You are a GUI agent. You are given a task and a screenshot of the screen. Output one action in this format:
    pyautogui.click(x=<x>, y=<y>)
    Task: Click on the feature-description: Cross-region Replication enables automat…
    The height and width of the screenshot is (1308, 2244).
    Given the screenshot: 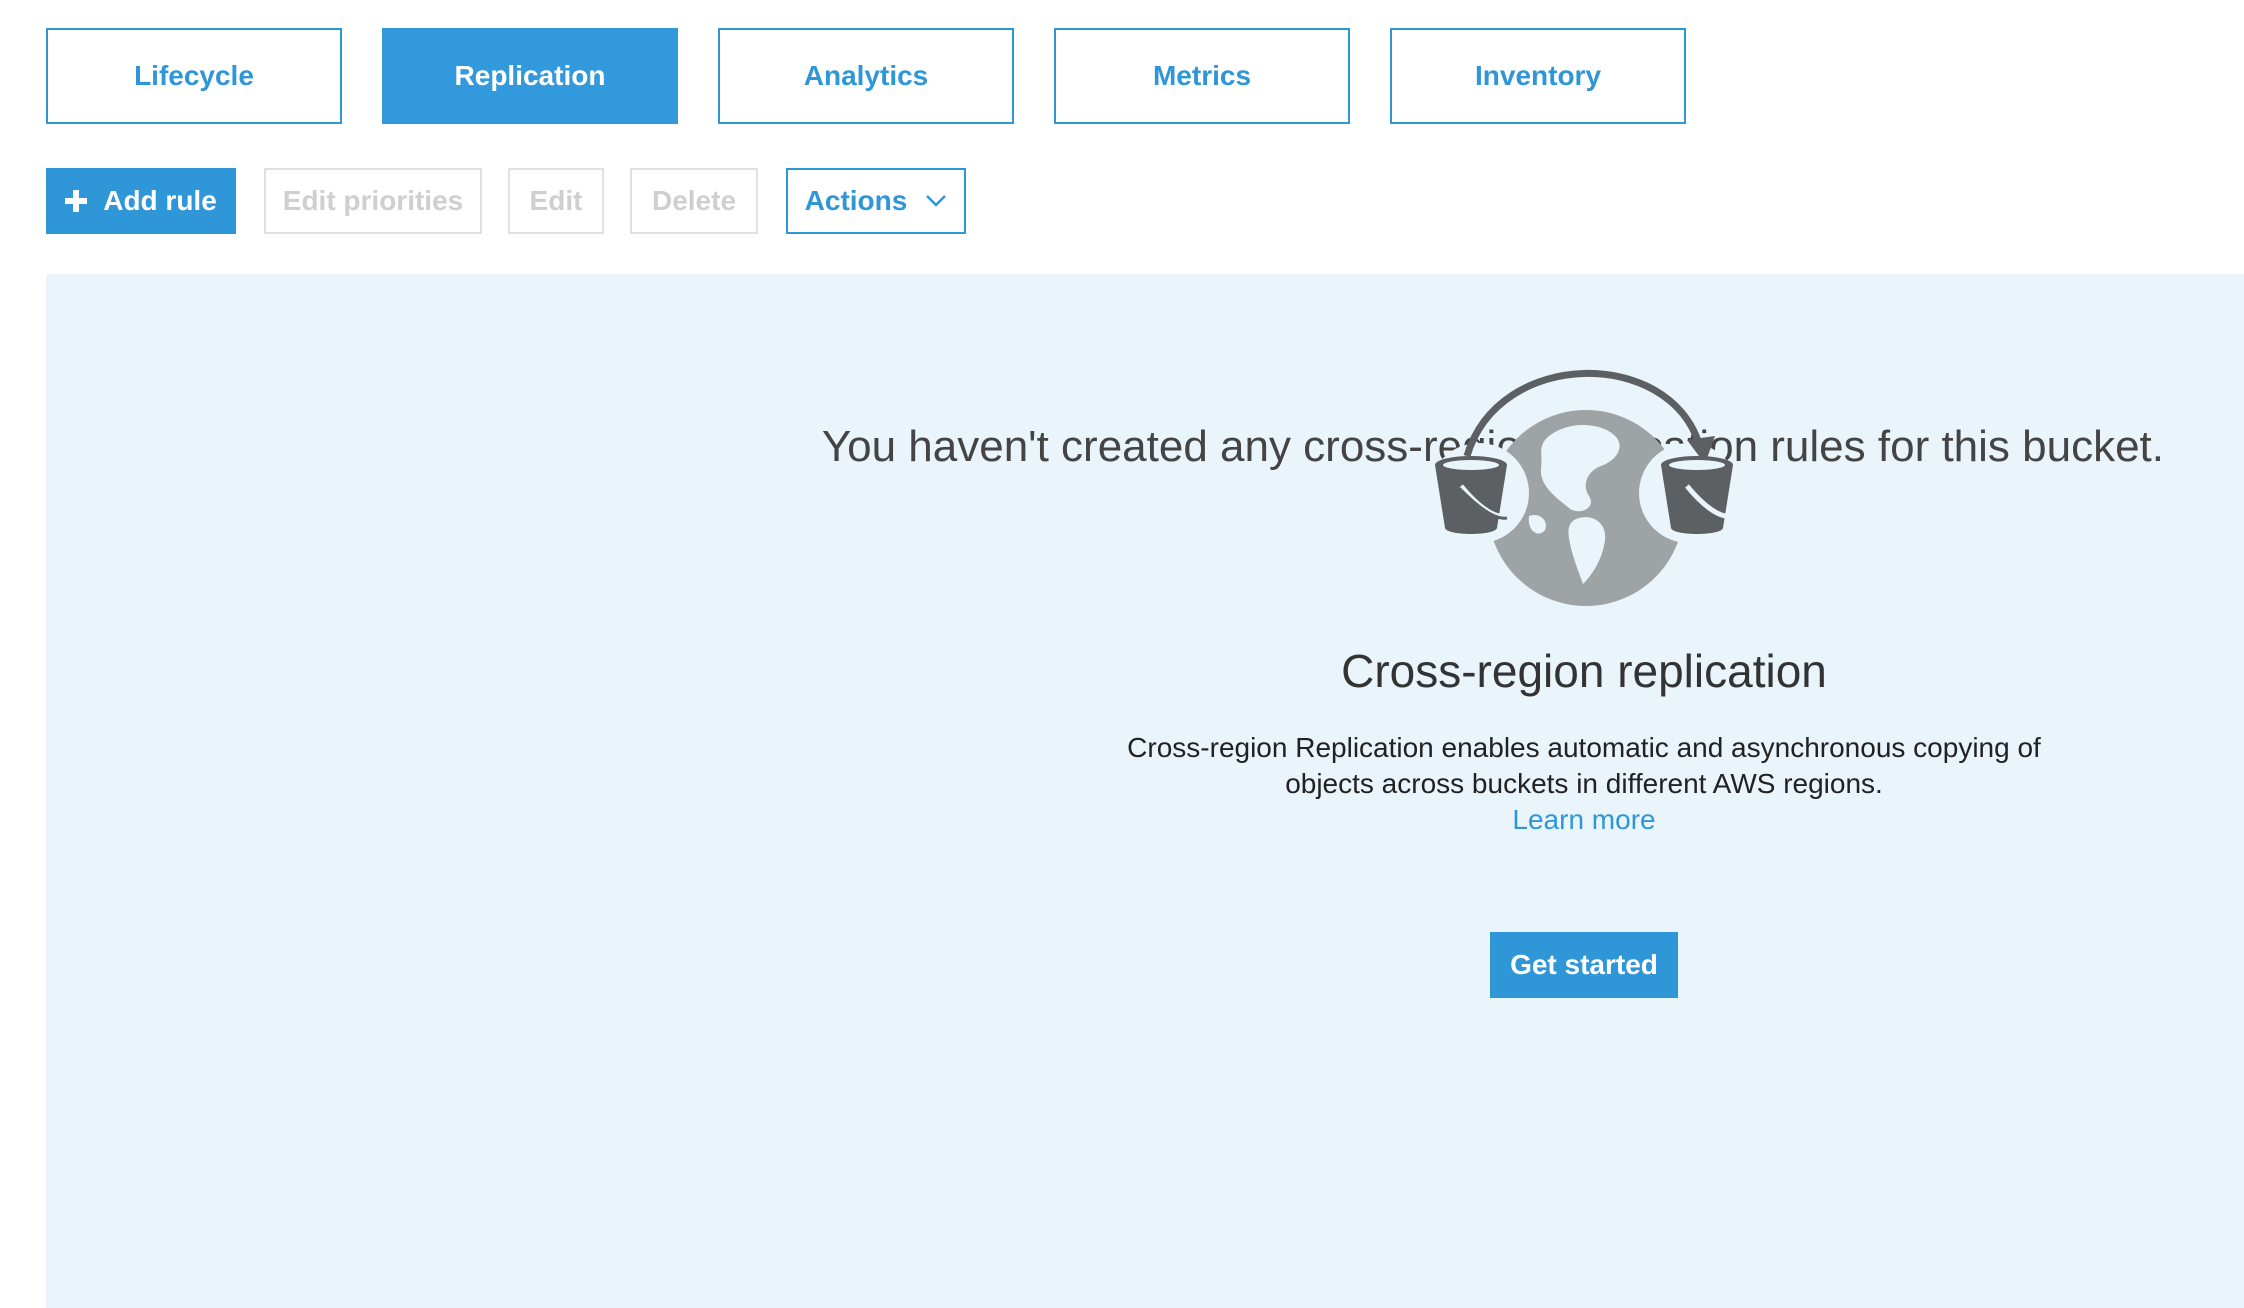 What is the action you would take?
    pyautogui.click(x=1584, y=784)
    